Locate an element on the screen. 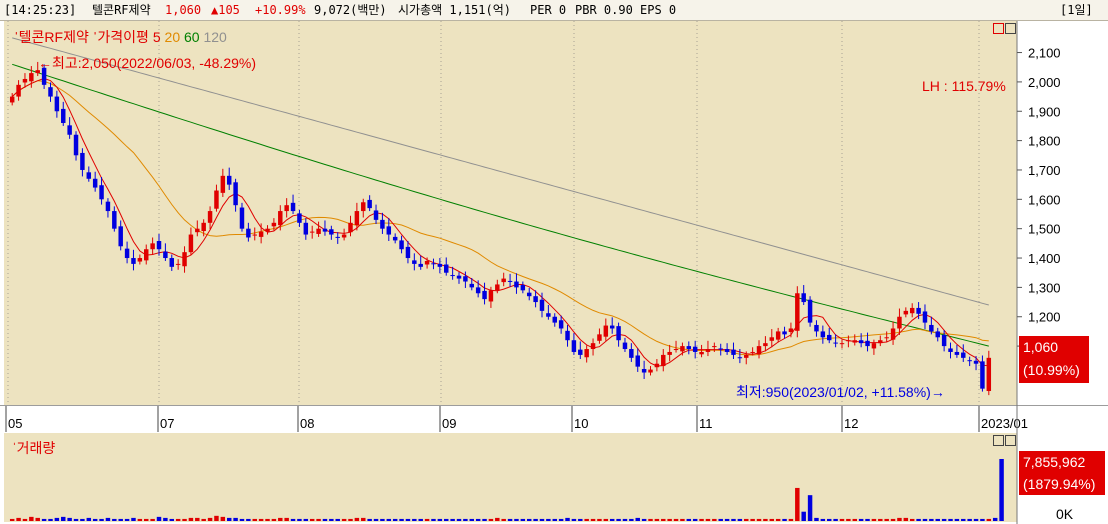  y-tick-label: 1,700 is located at coordinates (1044, 170).